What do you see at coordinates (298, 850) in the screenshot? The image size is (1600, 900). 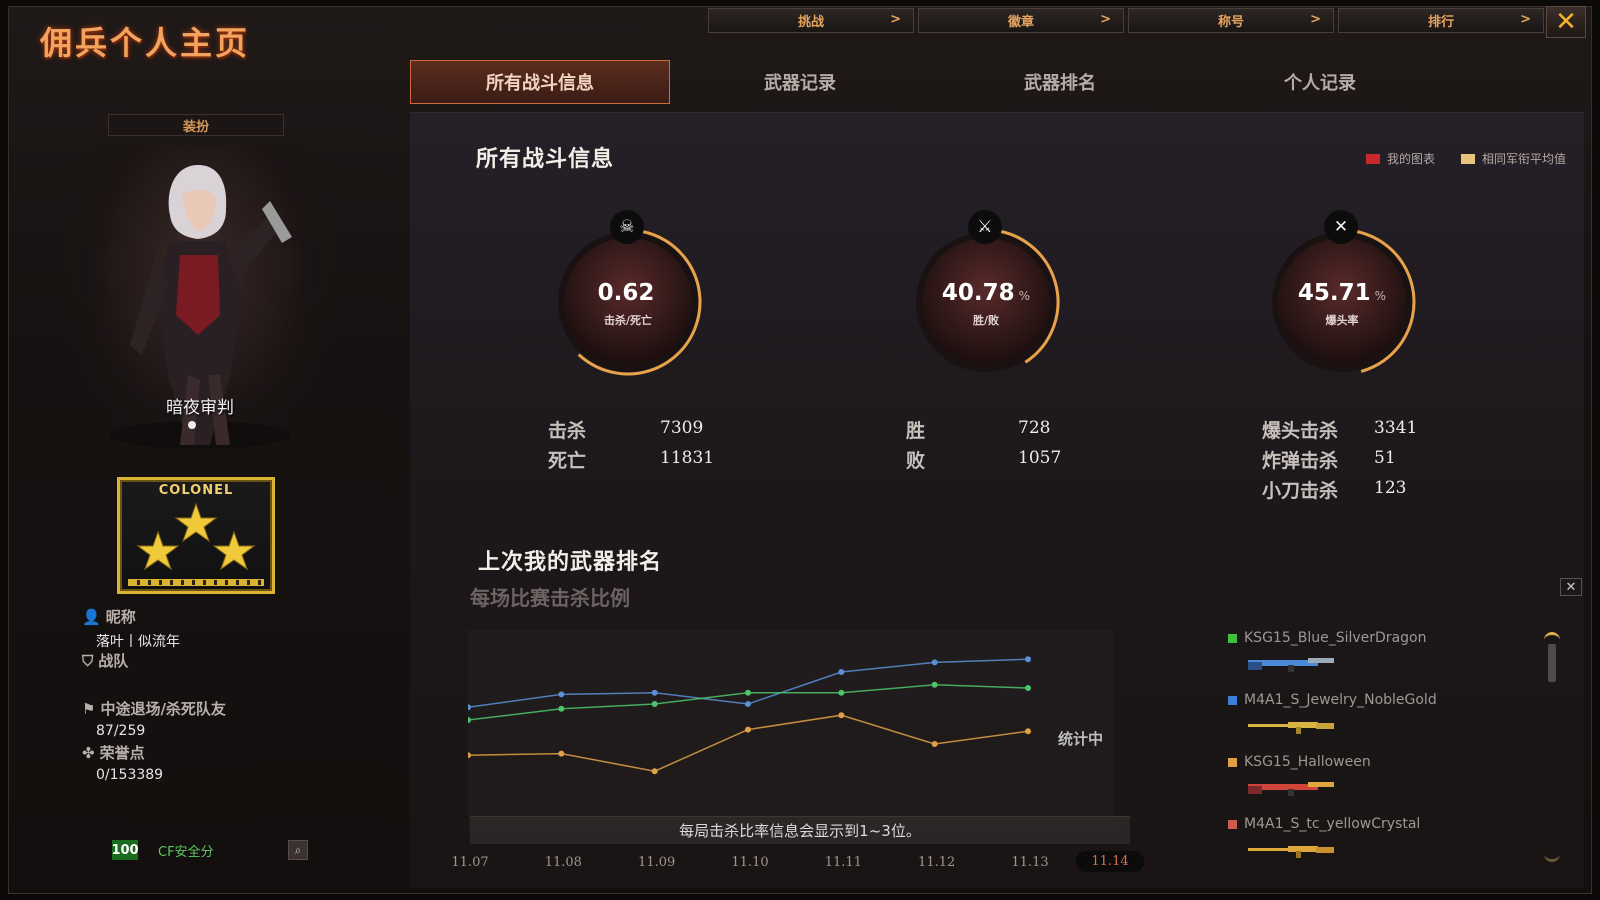 I see `search-icon: ⌕` at bounding box center [298, 850].